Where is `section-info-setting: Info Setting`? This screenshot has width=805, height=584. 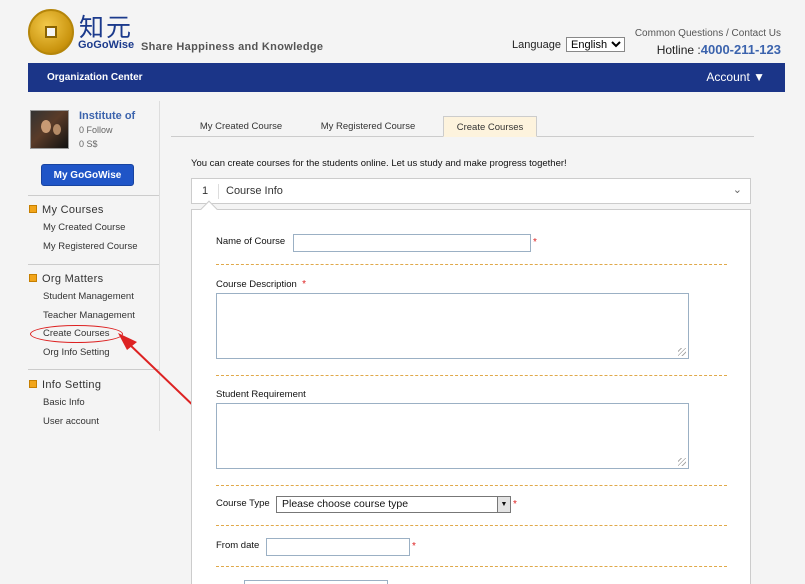
section-info-setting: Info Setting is located at coordinates (65, 385).